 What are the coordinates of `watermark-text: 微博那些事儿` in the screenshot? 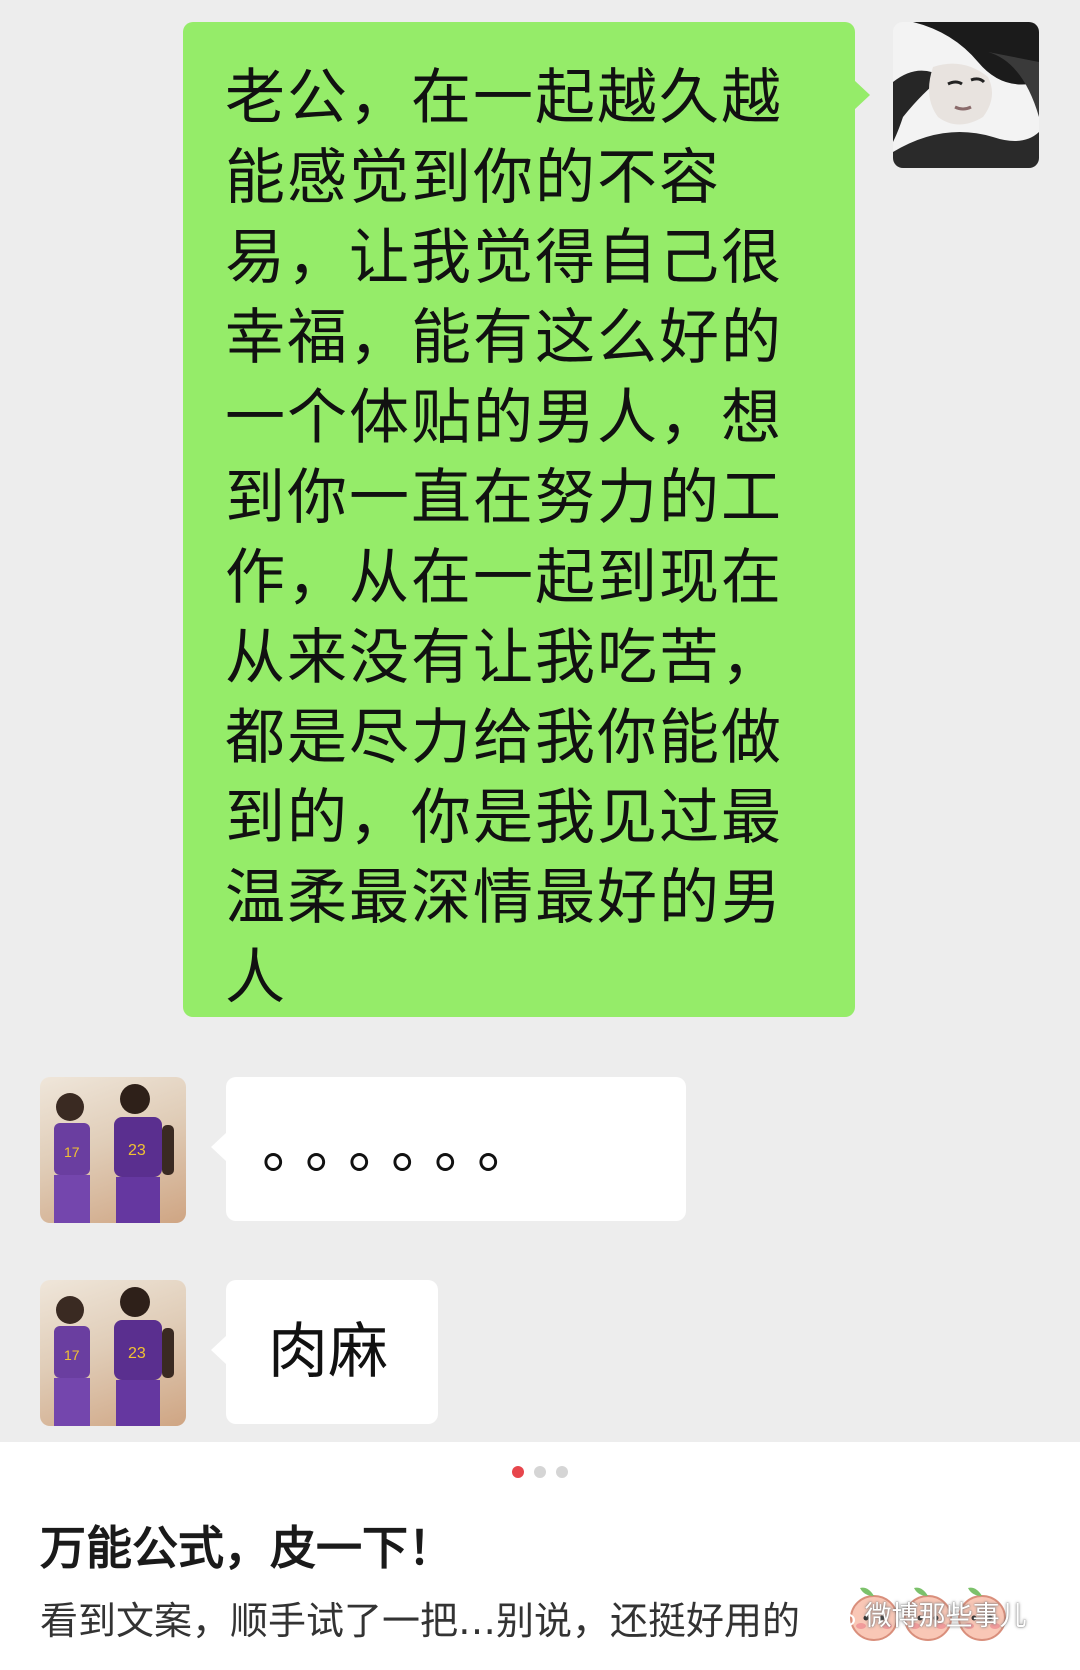 It's located at (945, 1616).